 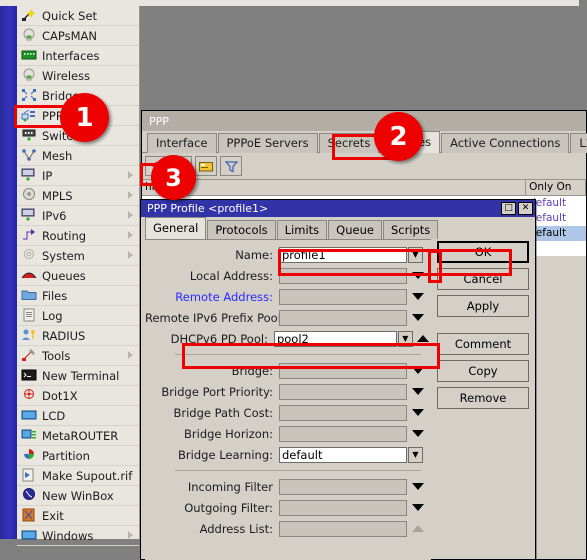 I want to click on dropdown-toggle-name: ▼, so click(x=415, y=254).